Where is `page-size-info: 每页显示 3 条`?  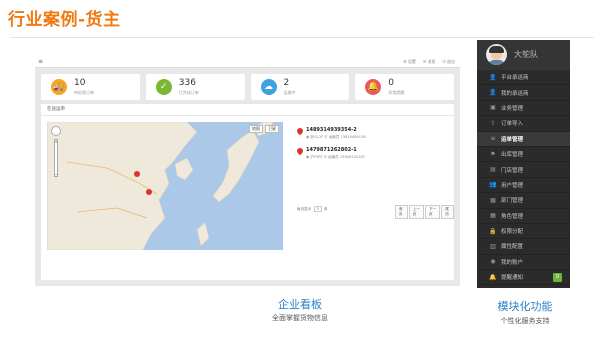 page-size-info: 每页显示 3 条 is located at coordinates (312, 209).